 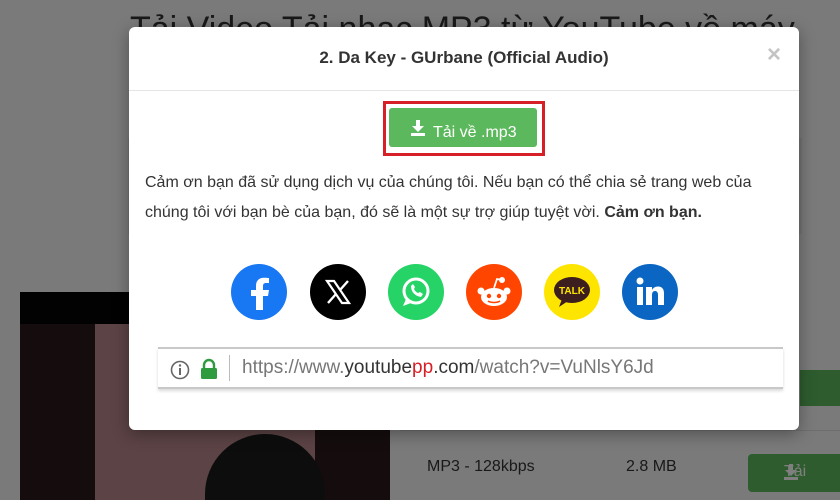 I want to click on kakaotalk-icon: TALK, so click(x=572, y=292).